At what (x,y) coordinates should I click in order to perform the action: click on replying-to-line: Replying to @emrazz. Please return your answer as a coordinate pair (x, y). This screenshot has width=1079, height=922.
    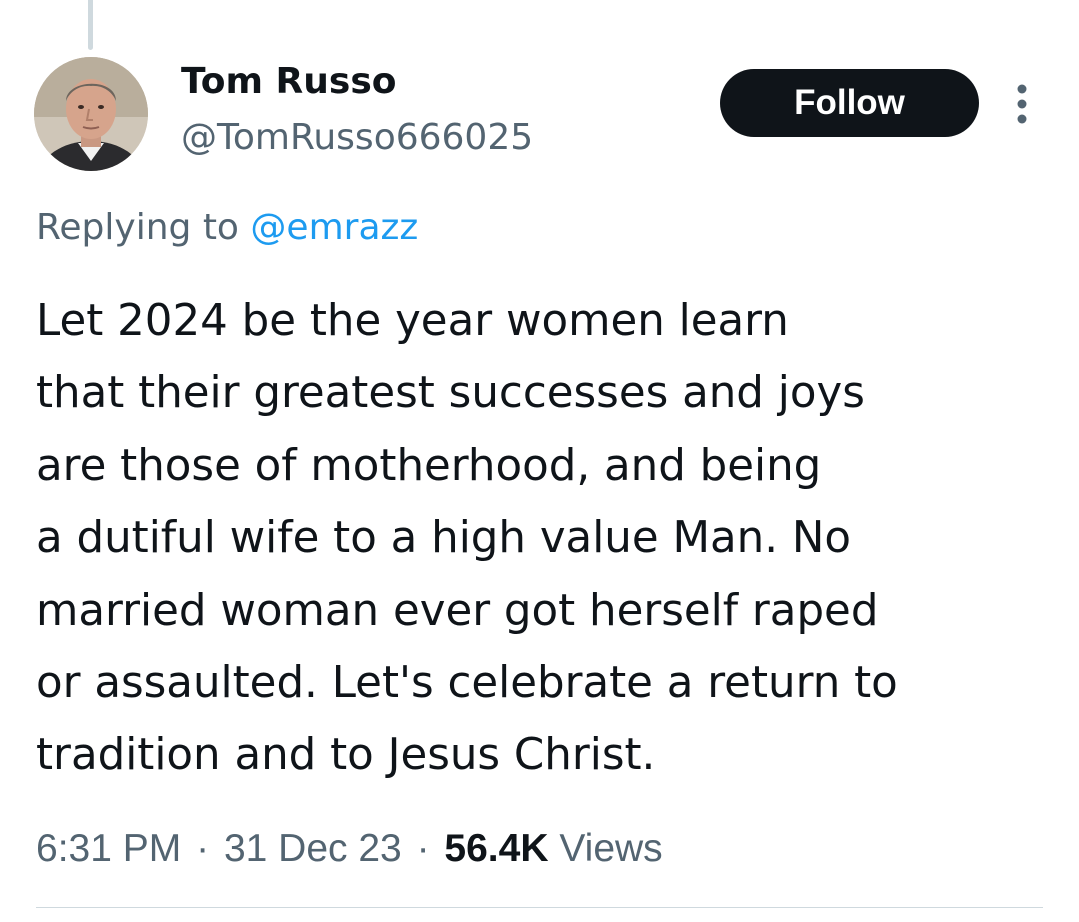
    Looking at the image, I should click on (227, 228).